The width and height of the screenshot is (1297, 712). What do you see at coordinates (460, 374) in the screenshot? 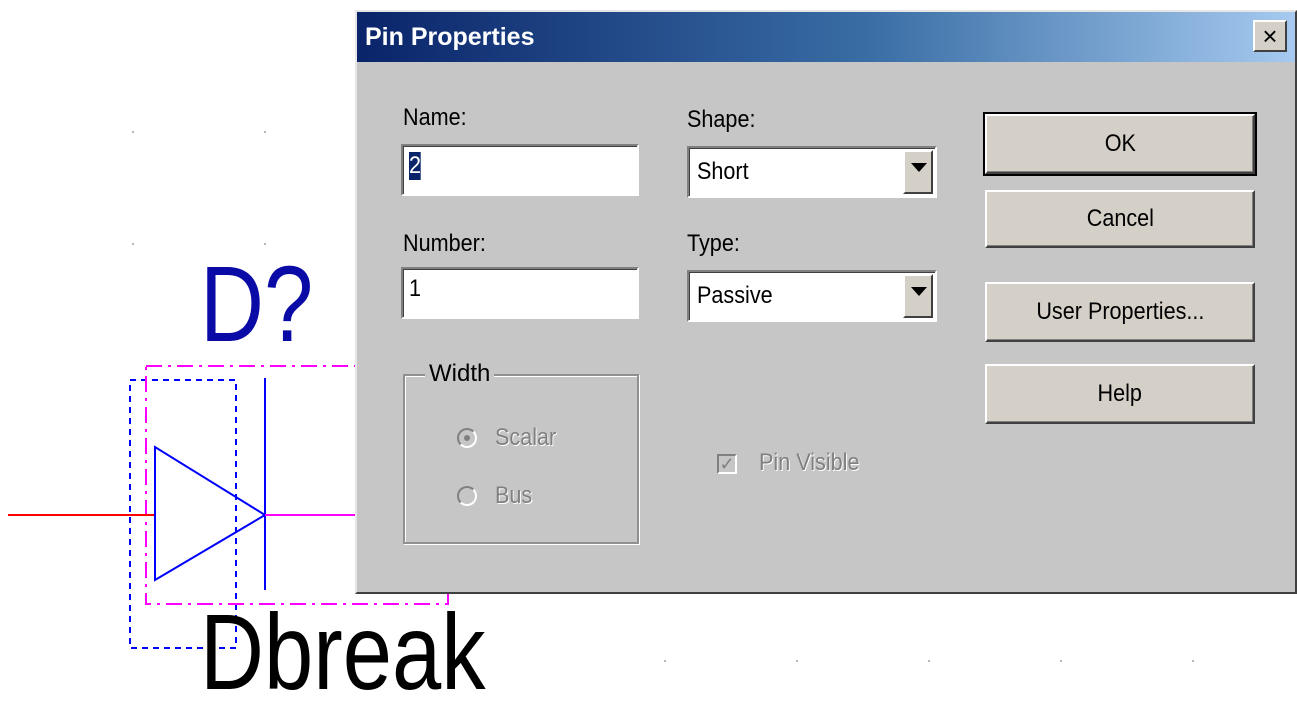
I see `width-legend: Width` at bounding box center [460, 374].